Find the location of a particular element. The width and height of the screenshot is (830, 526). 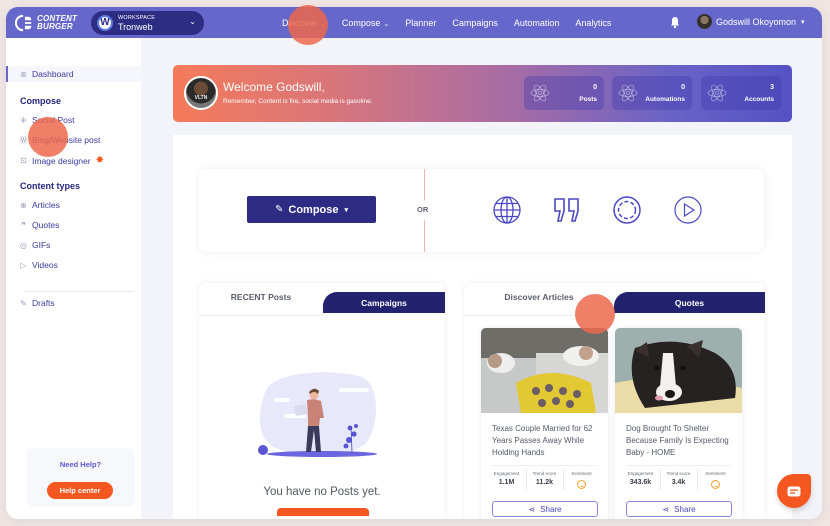

gif-icon is located at coordinates (627, 210).